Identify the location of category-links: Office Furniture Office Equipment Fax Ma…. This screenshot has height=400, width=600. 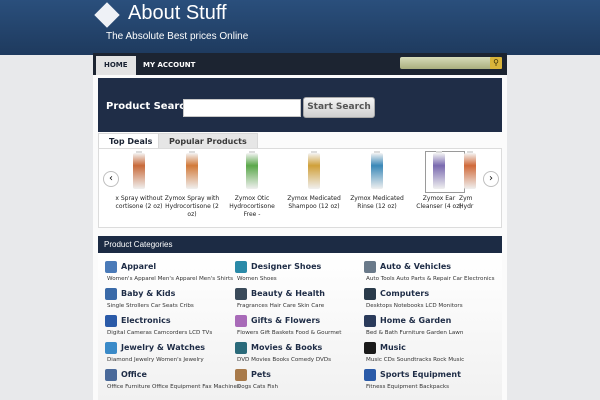
(173, 387).